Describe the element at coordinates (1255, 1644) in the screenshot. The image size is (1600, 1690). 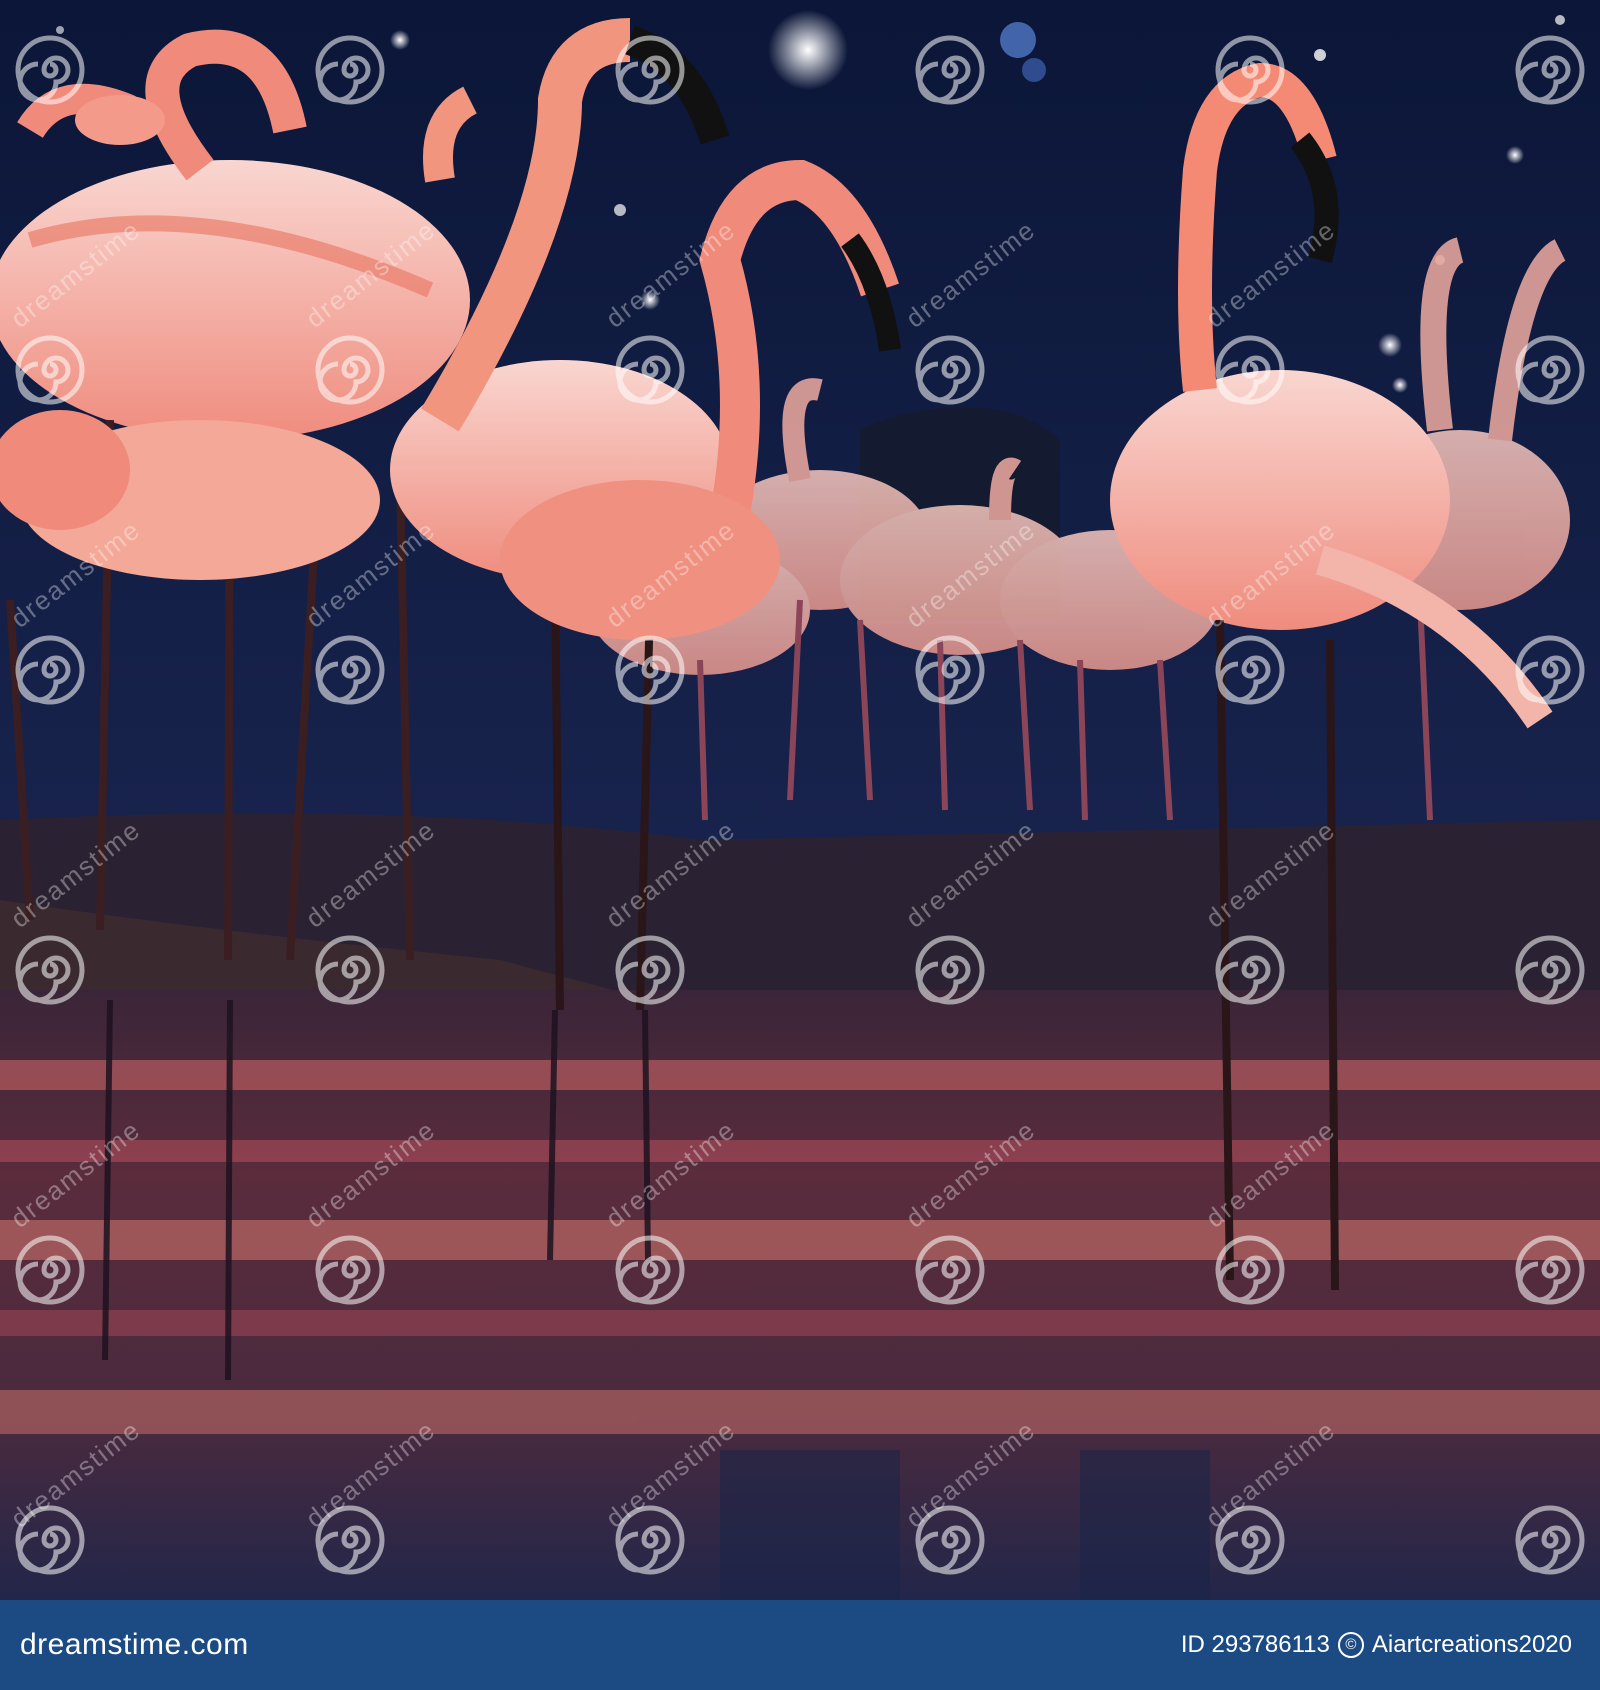
I see `image-id: ID 293786113` at that location.